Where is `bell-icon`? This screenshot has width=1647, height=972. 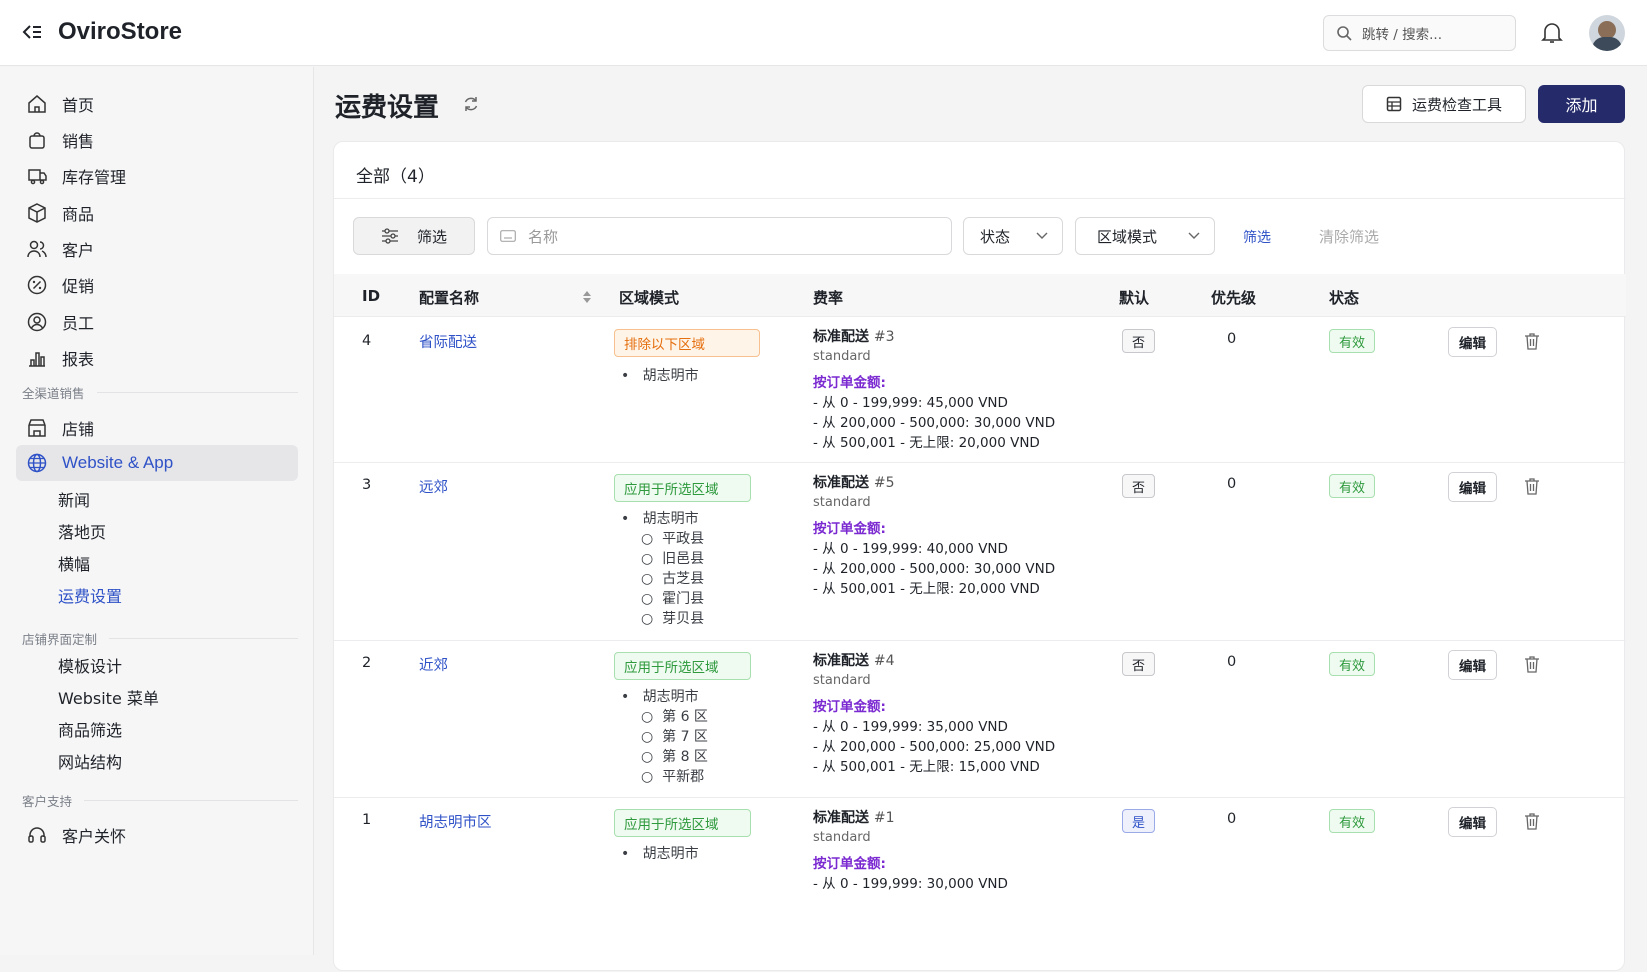 bell-icon is located at coordinates (1552, 33).